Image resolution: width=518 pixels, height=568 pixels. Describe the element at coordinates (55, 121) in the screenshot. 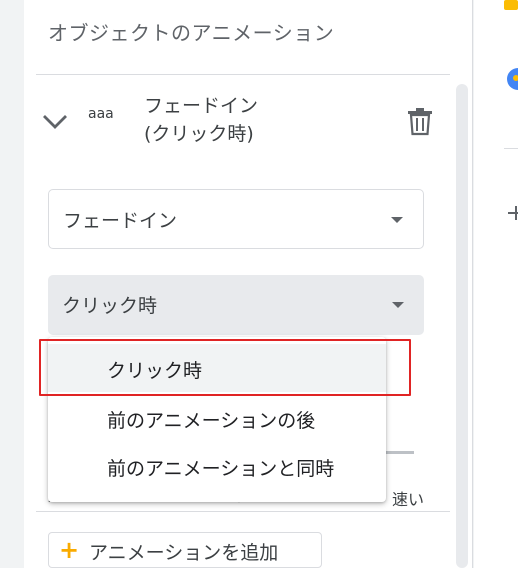

I see `chevron-down-icon` at that location.